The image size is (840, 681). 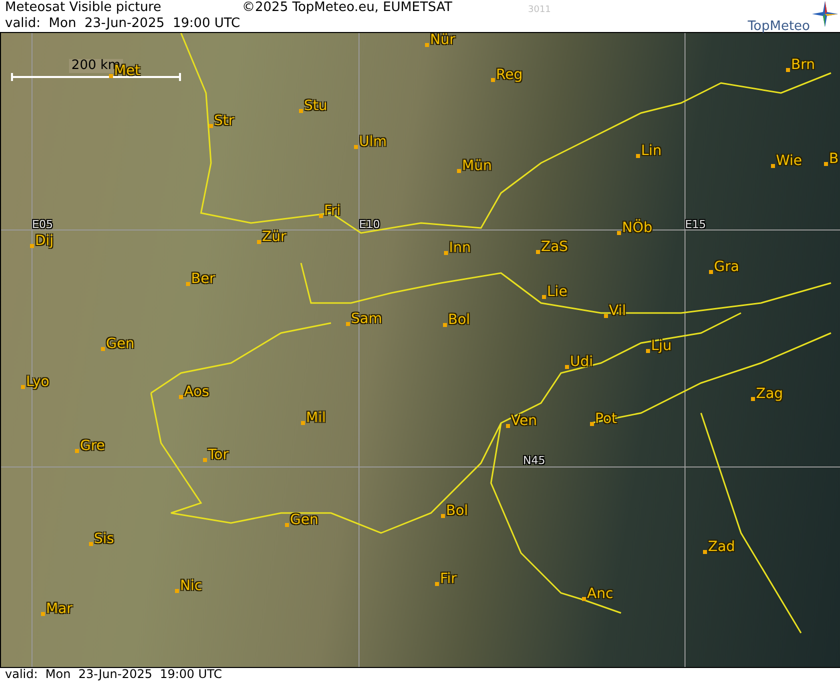 What do you see at coordinates (191, 586) in the screenshot?
I see `city-label: Nic` at bounding box center [191, 586].